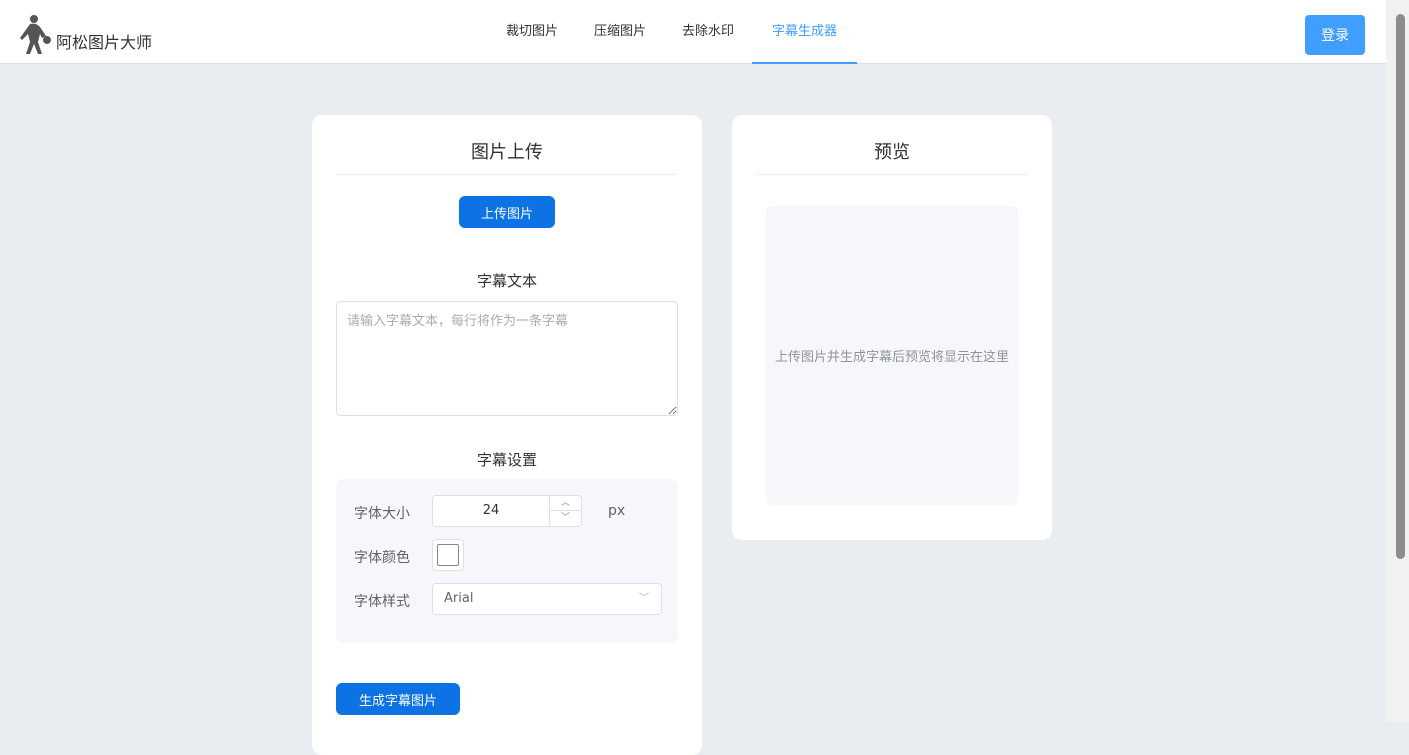  I want to click on chevron-down-icon: ﹀, so click(644, 598).